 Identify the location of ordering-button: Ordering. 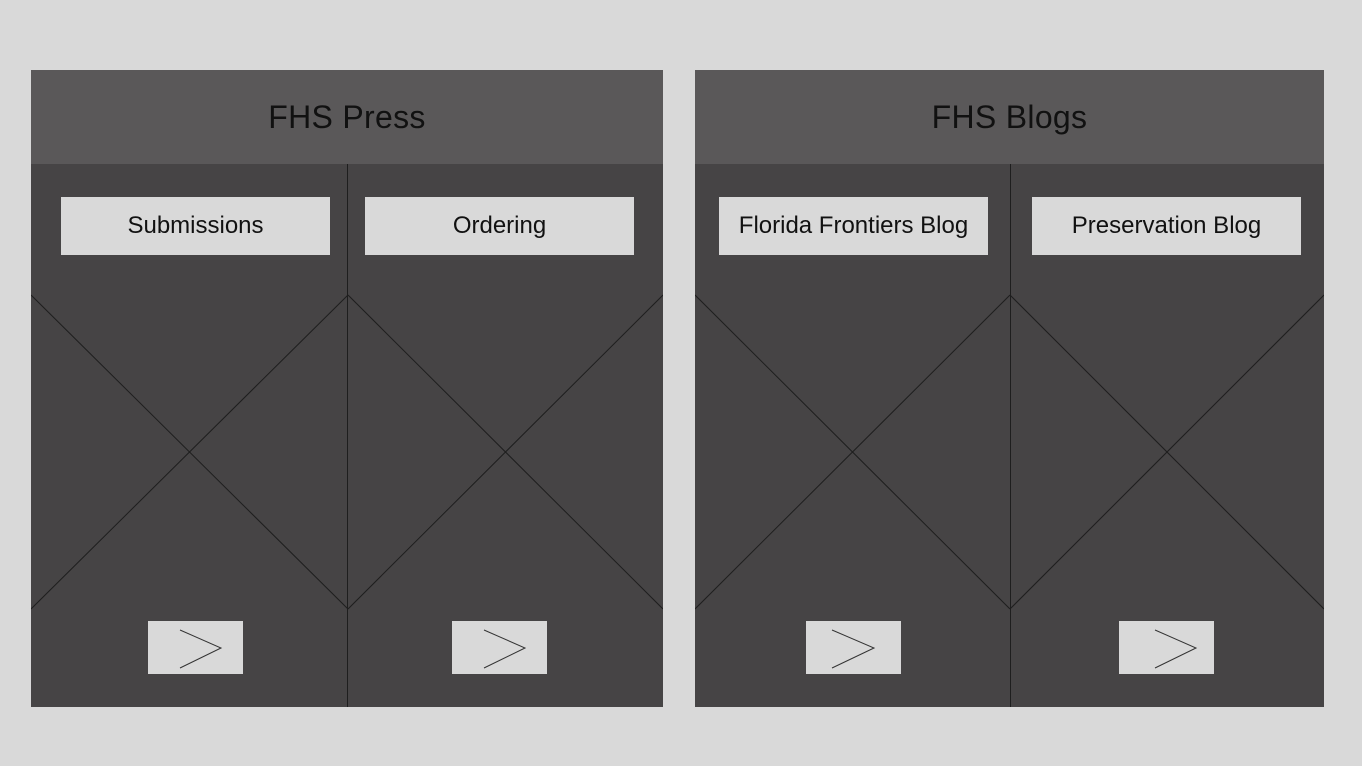
(499, 226).